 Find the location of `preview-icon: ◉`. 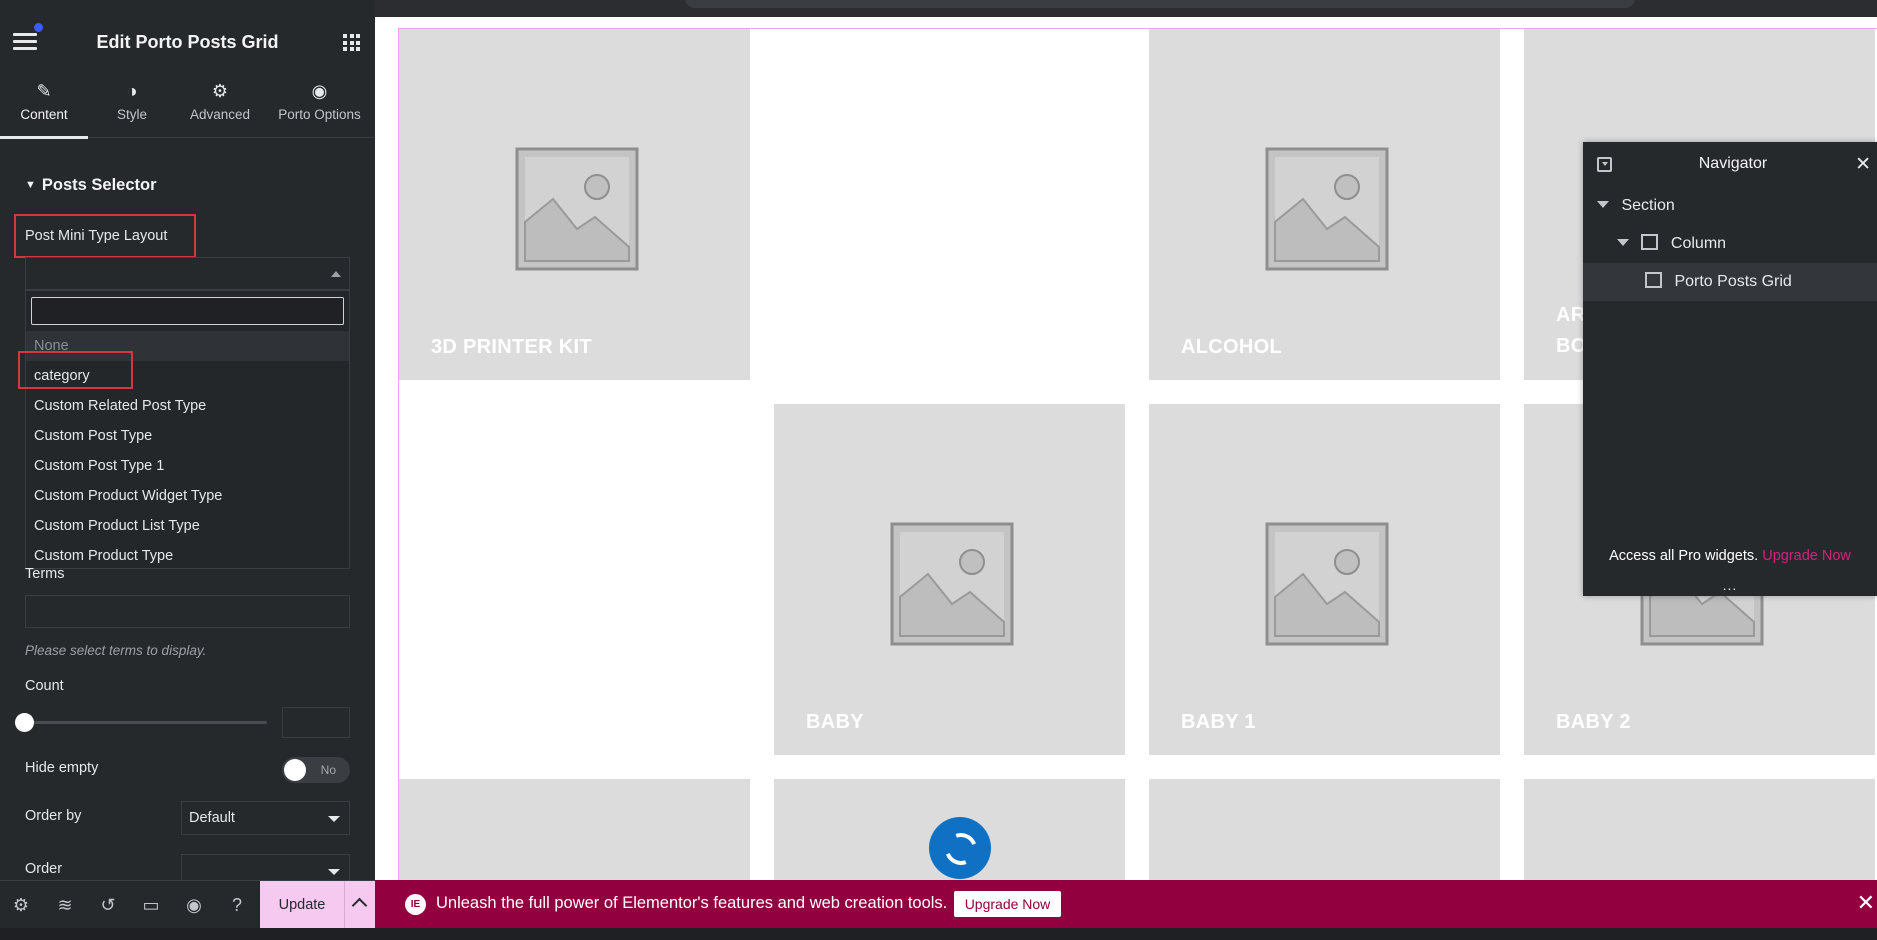

preview-icon: ◉ is located at coordinates (194, 905).